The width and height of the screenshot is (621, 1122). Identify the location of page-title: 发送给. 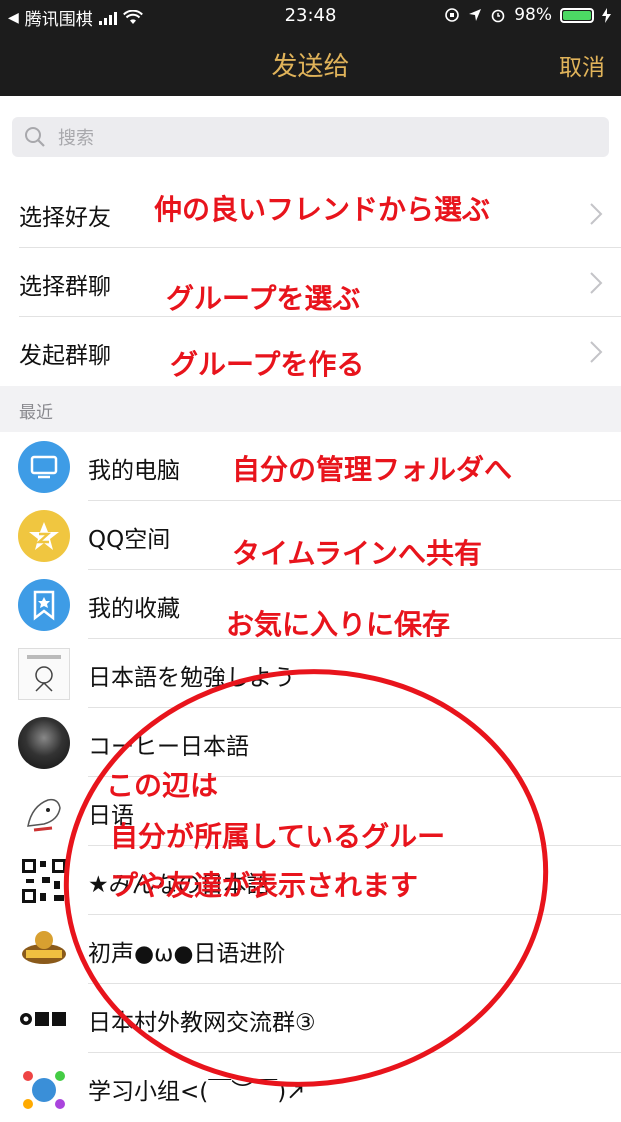
(310, 67).